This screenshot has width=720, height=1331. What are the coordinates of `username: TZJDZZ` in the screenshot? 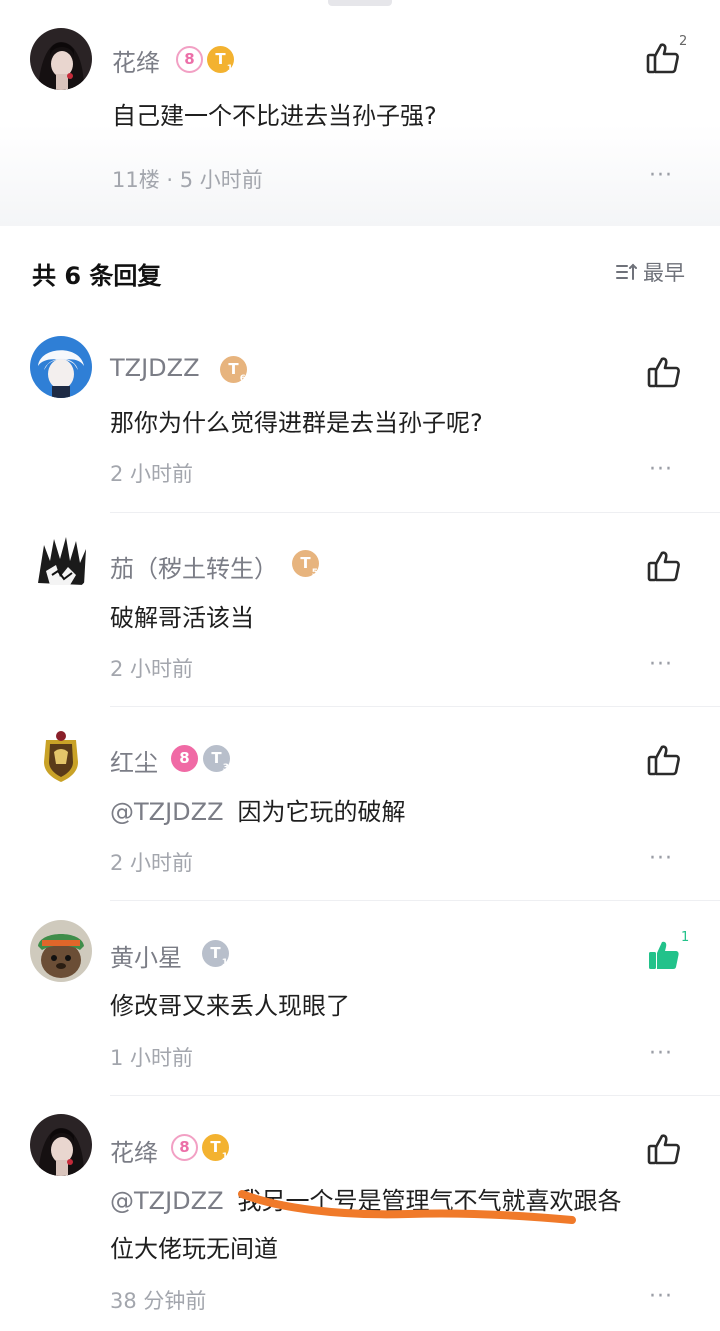 It's located at (155, 368).